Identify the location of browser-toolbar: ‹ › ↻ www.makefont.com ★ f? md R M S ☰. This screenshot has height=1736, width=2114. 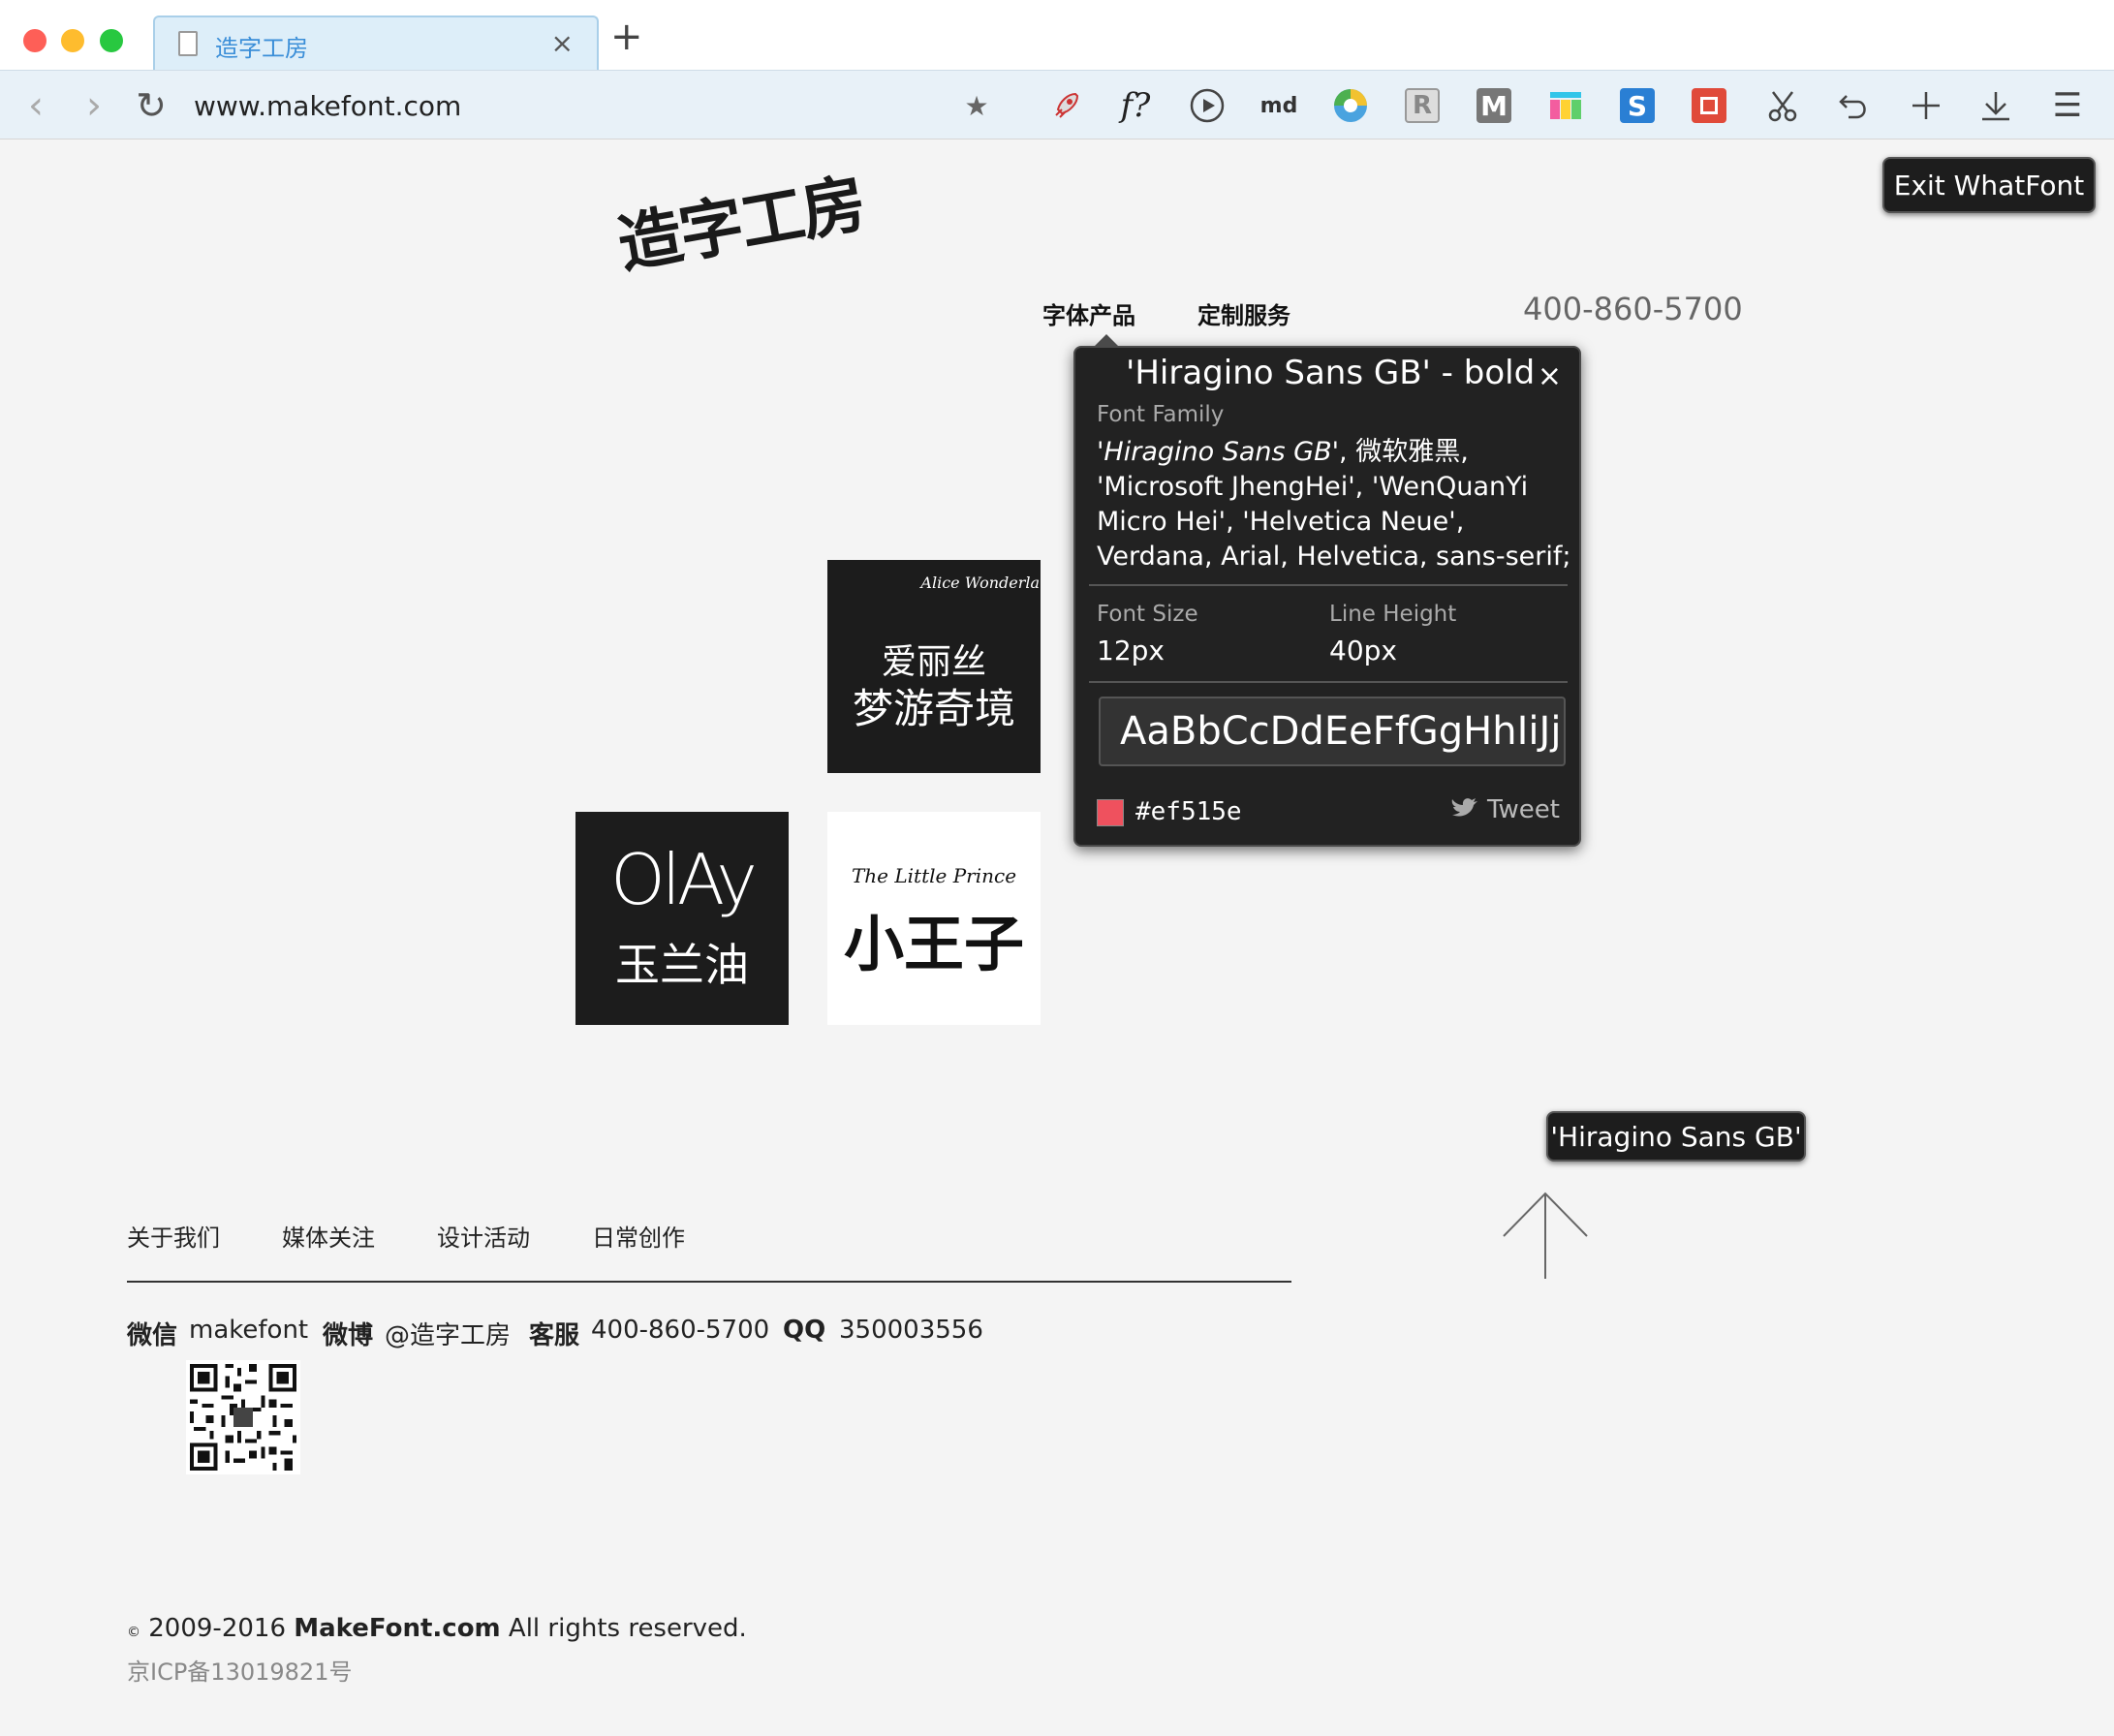
(1057, 105).